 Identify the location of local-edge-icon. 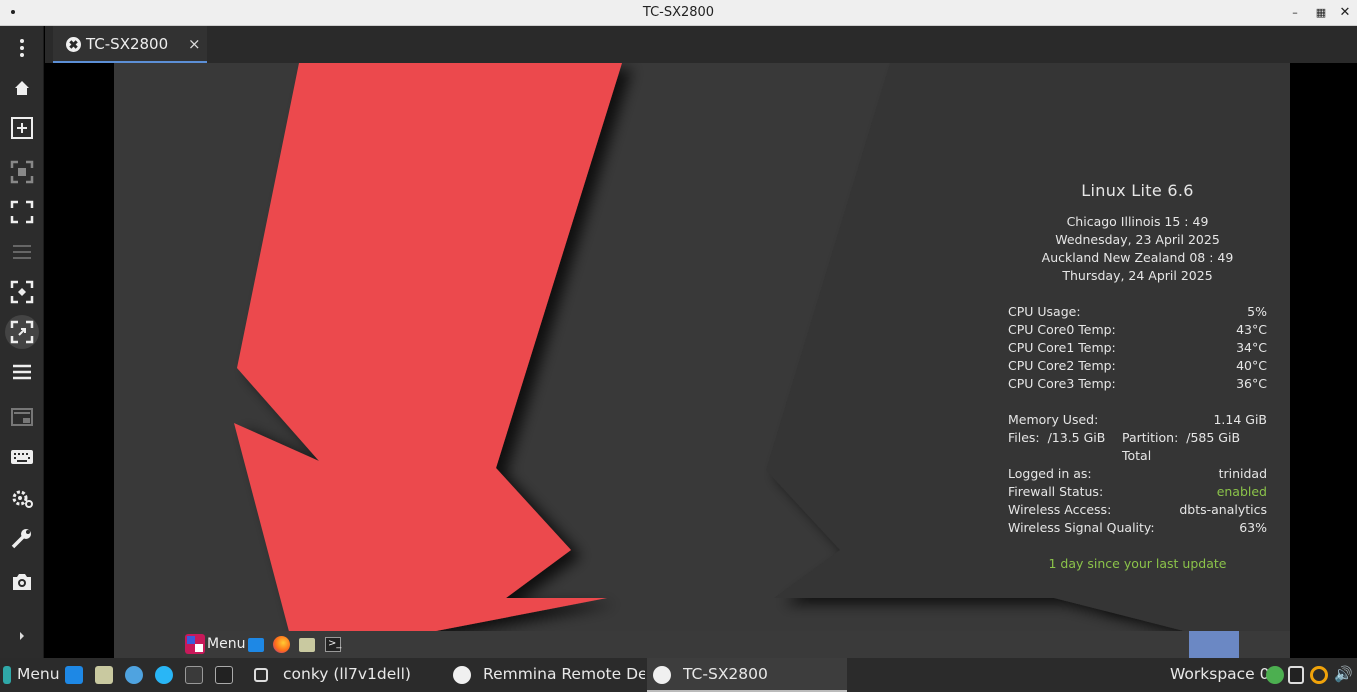
(164, 675).